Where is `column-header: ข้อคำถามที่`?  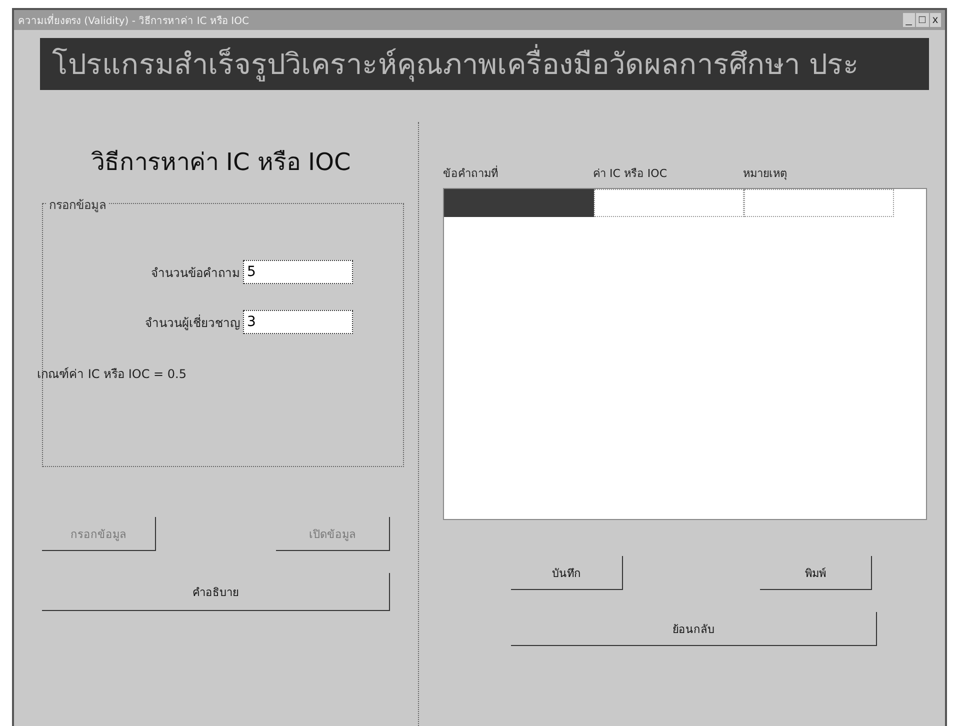 column-header: ข้อคำถามที่ is located at coordinates (471, 173).